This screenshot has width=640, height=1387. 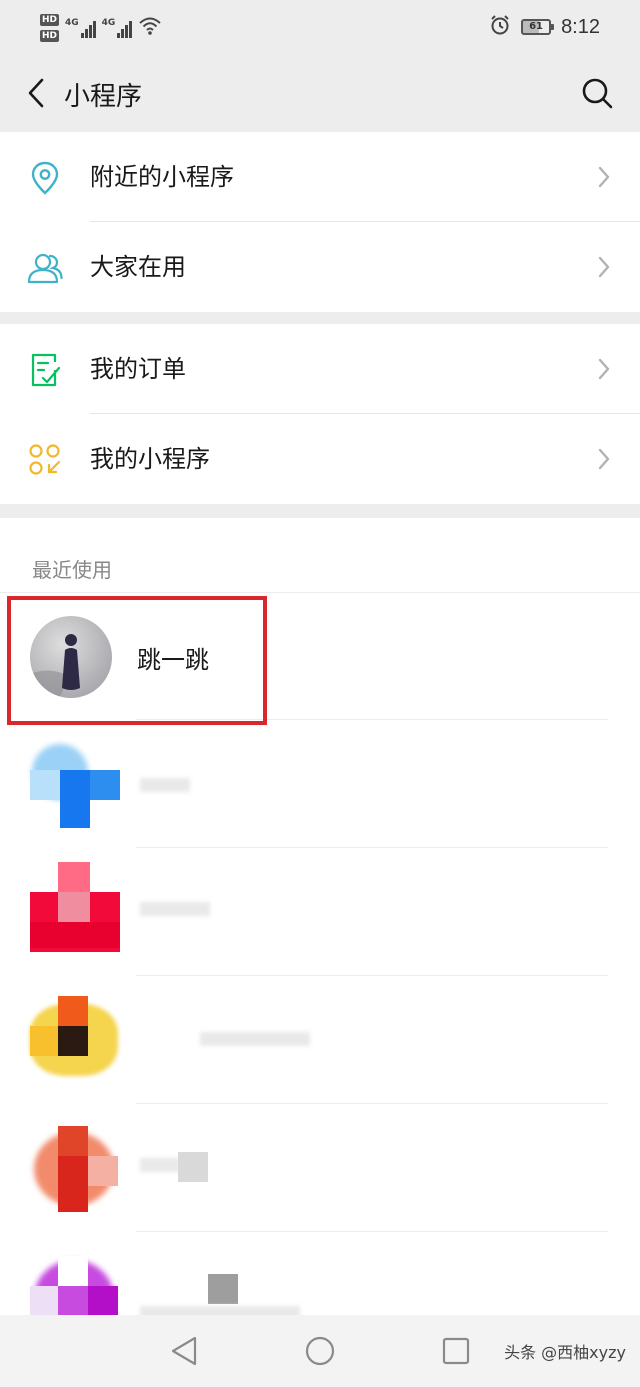 What do you see at coordinates (117, 28) in the screenshot?
I see `signal-2-icon: 4G` at bounding box center [117, 28].